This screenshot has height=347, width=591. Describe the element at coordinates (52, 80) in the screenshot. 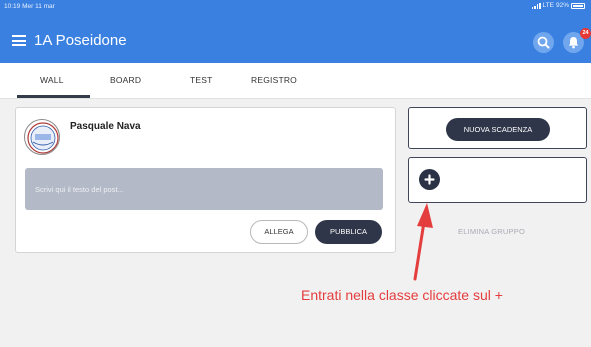

I see `tab-wall: WALL` at that location.